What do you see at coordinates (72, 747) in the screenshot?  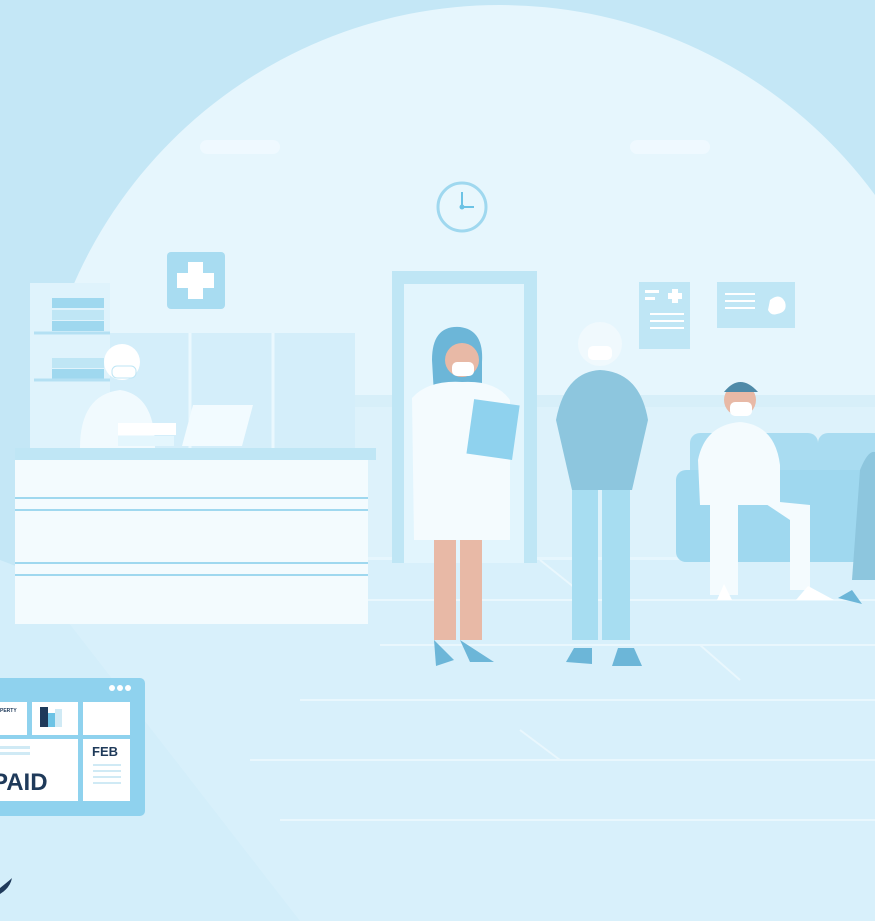 I see `invoice-card: PERTY PAID FEB` at bounding box center [72, 747].